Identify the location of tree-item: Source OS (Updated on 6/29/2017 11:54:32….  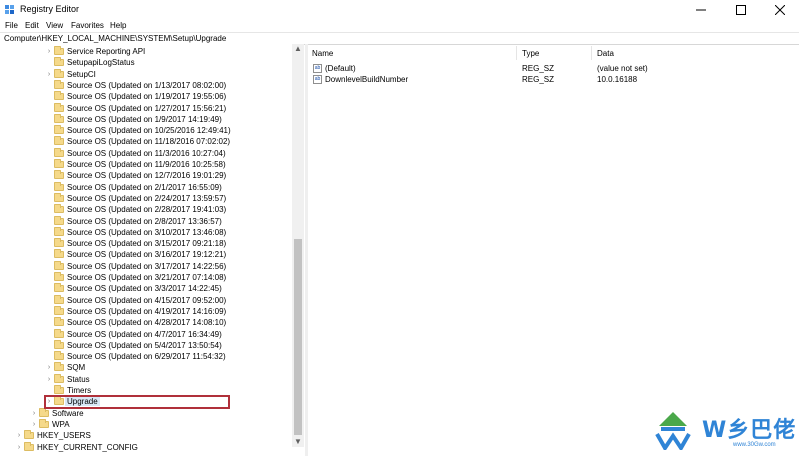
(146, 356).